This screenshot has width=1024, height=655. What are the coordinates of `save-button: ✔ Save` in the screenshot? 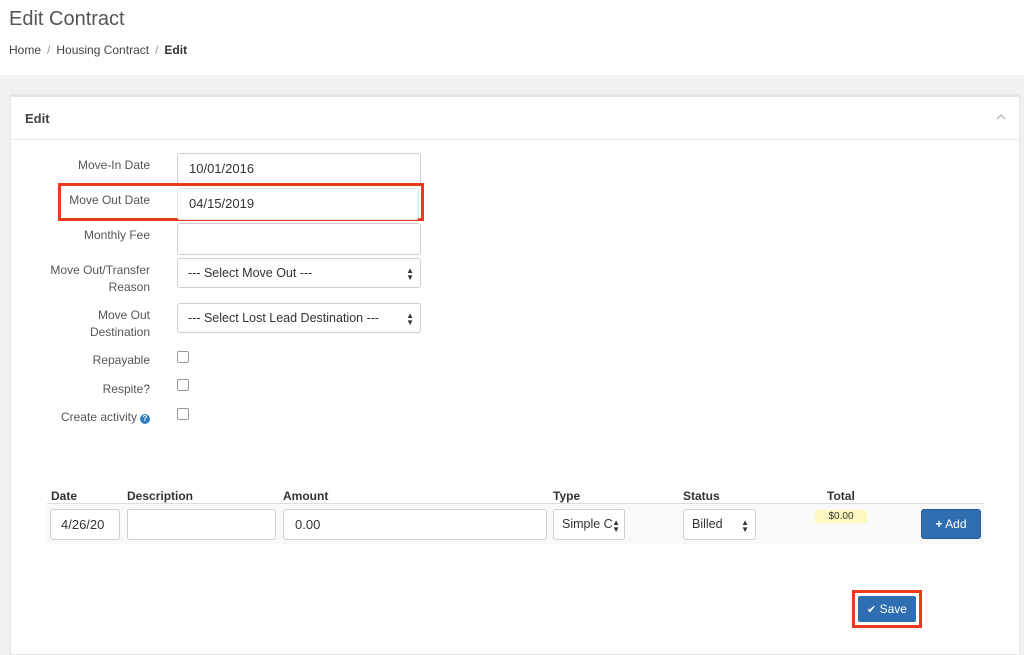 It's located at (887, 609).